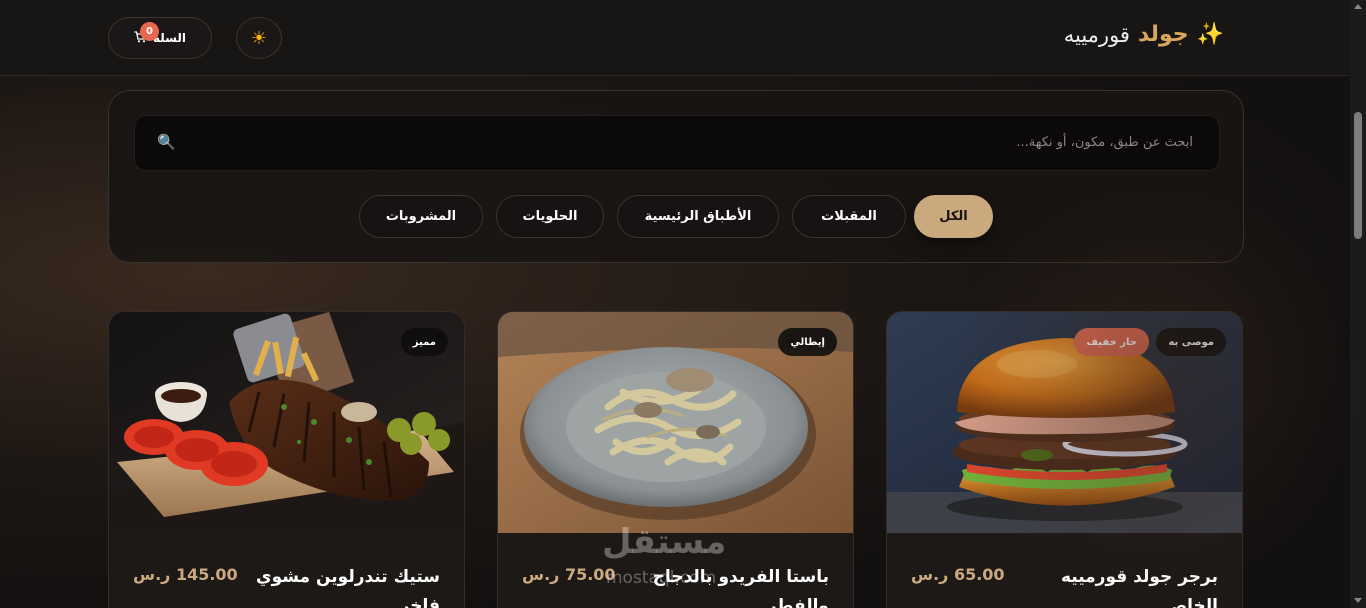 The width and height of the screenshot is (1366, 608). Describe the element at coordinates (424, 342) in the screenshot. I see `badge-featured: مميز` at that location.